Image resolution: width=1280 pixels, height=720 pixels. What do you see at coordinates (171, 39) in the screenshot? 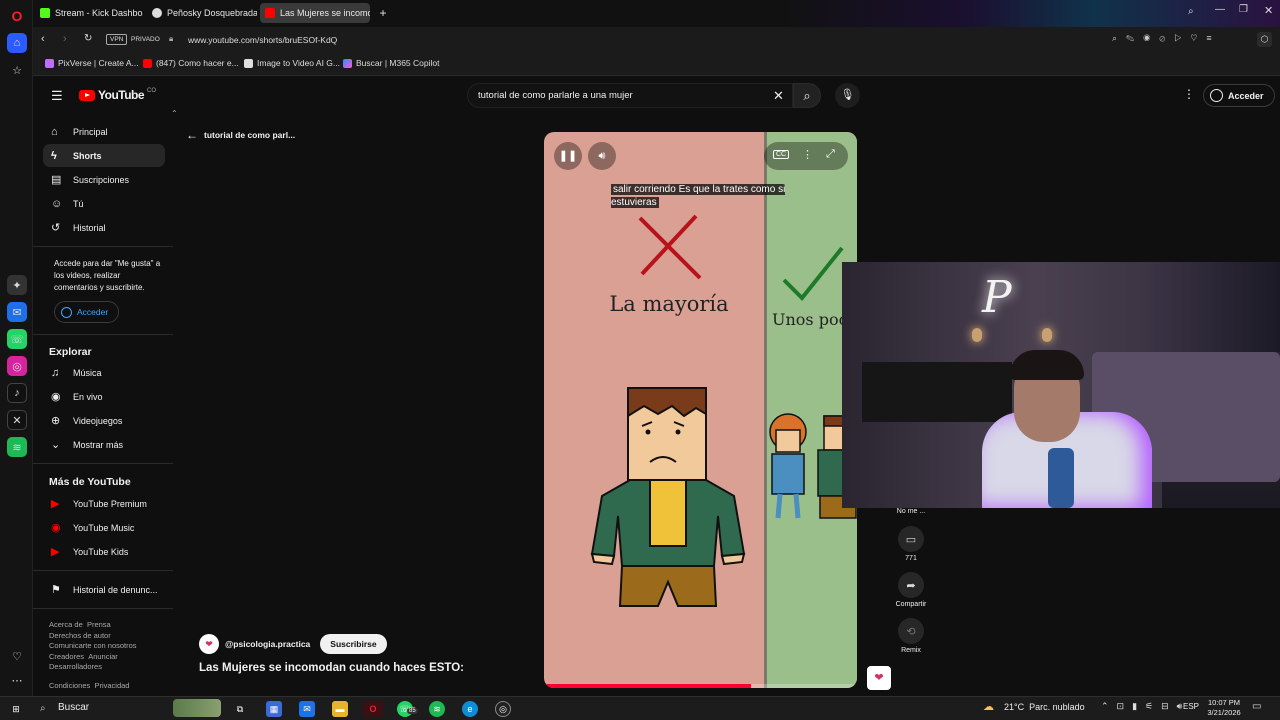
I see `lock-icon: 🔒︎` at bounding box center [171, 39].